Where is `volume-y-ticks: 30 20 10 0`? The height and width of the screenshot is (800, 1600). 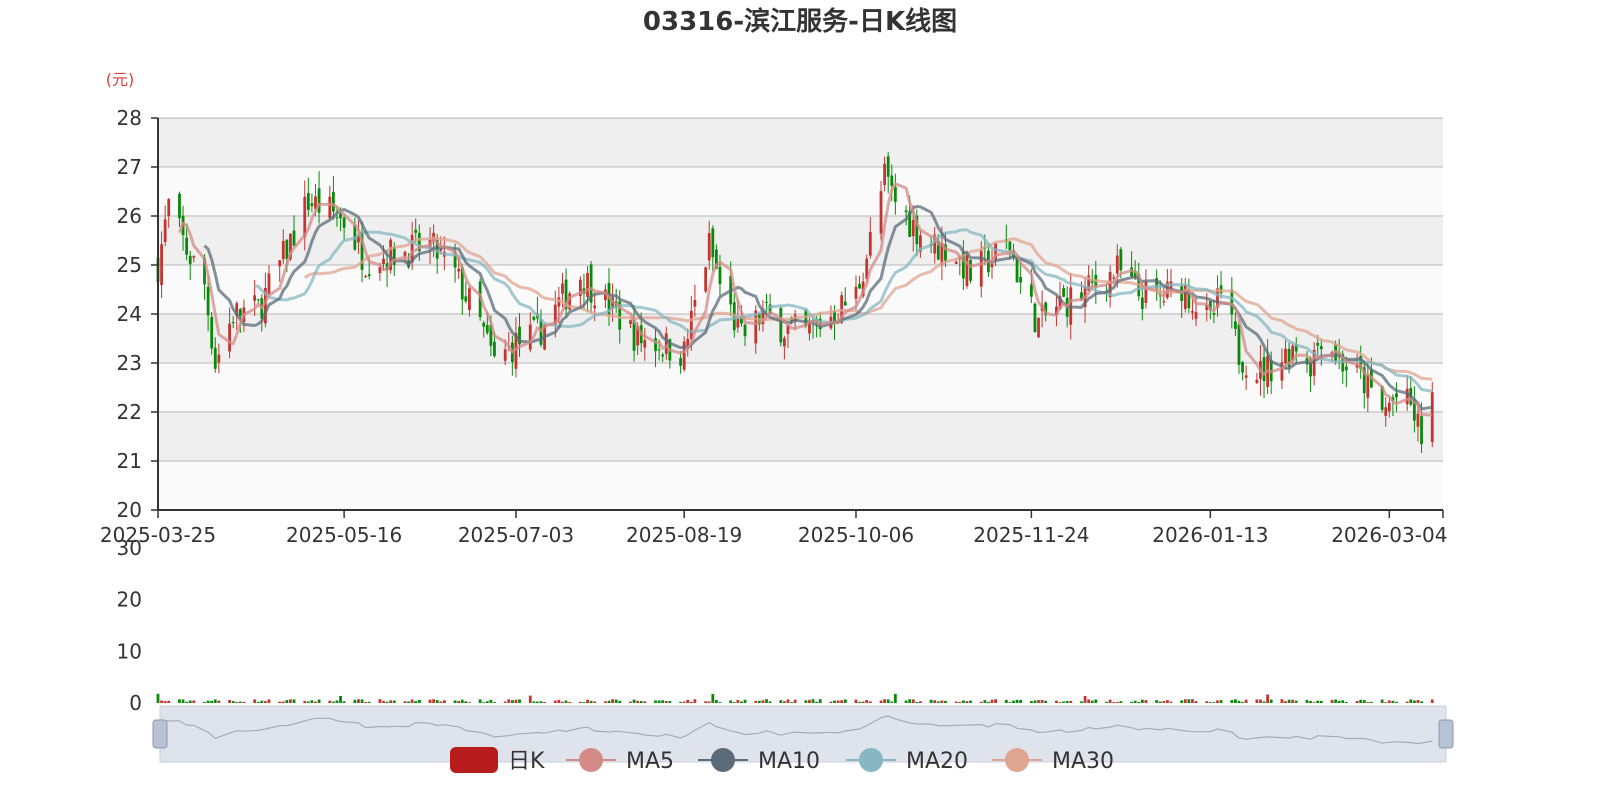 volume-y-ticks: 30 20 10 0 is located at coordinates (129, 625).